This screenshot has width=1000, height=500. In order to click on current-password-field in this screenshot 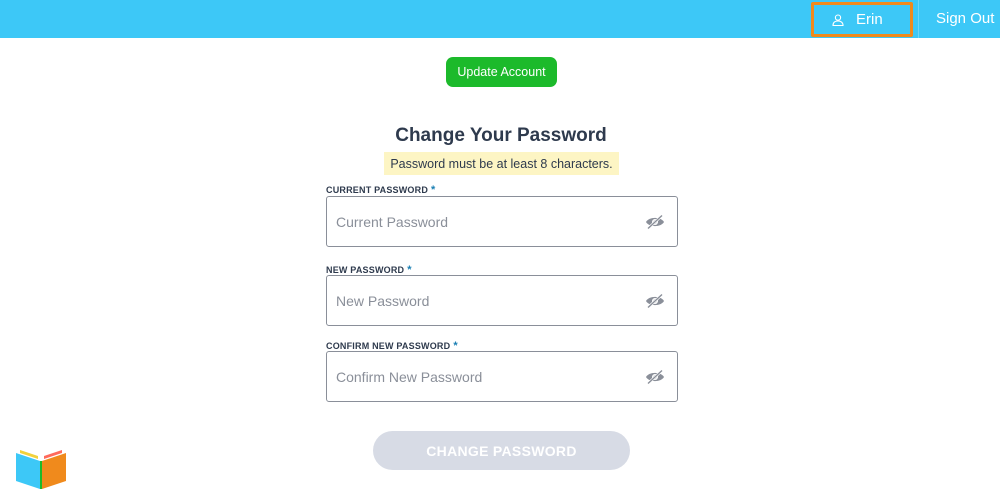, I will do `click(502, 221)`.